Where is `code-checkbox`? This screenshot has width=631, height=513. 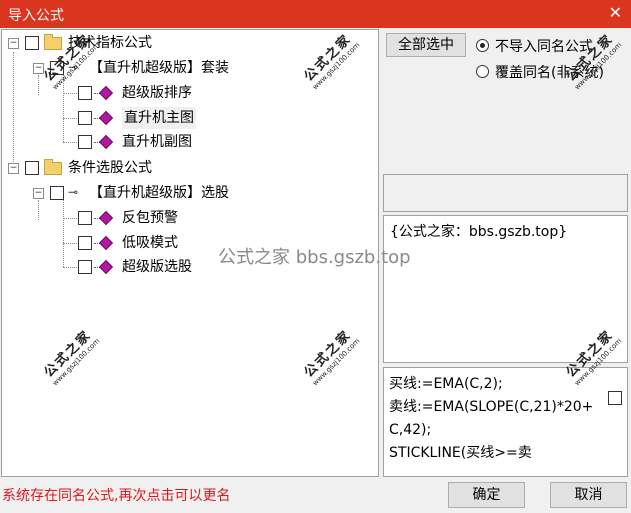 code-checkbox is located at coordinates (615, 398).